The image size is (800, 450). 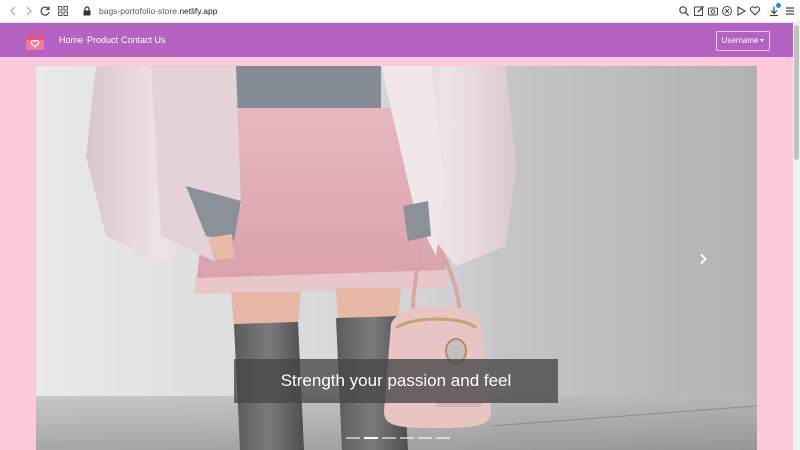 What do you see at coordinates (762, 41) in the screenshot?
I see `caret-down-icon` at bounding box center [762, 41].